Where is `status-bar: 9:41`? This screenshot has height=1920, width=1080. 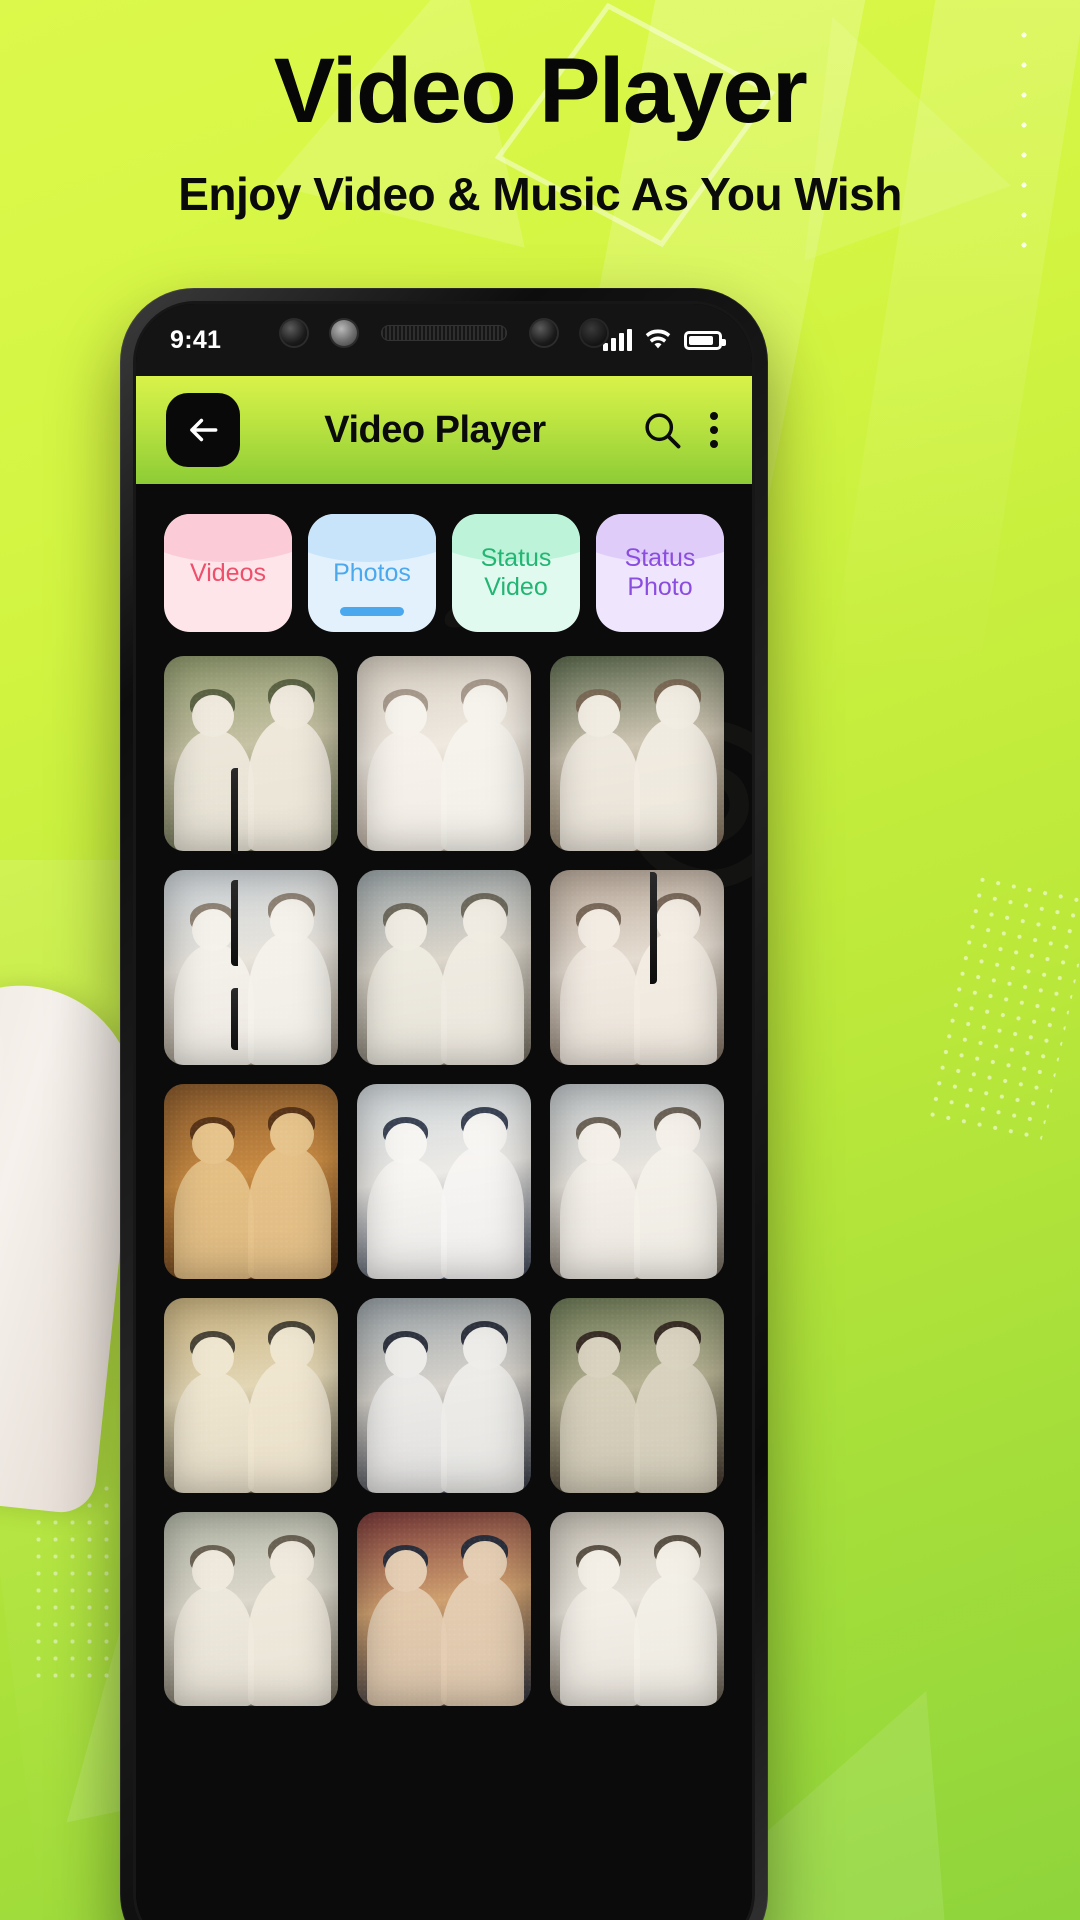
status-bar: 9:41 is located at coordinates (444, 340).